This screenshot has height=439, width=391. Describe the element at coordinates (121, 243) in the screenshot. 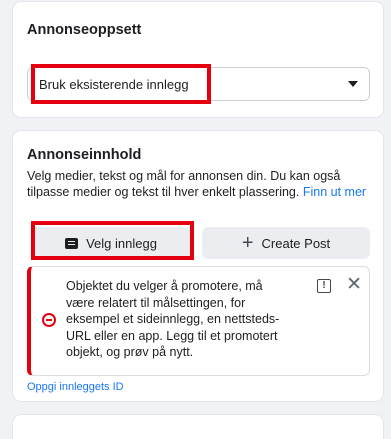

I see `select-post-label: Velg innlegg` at that location.